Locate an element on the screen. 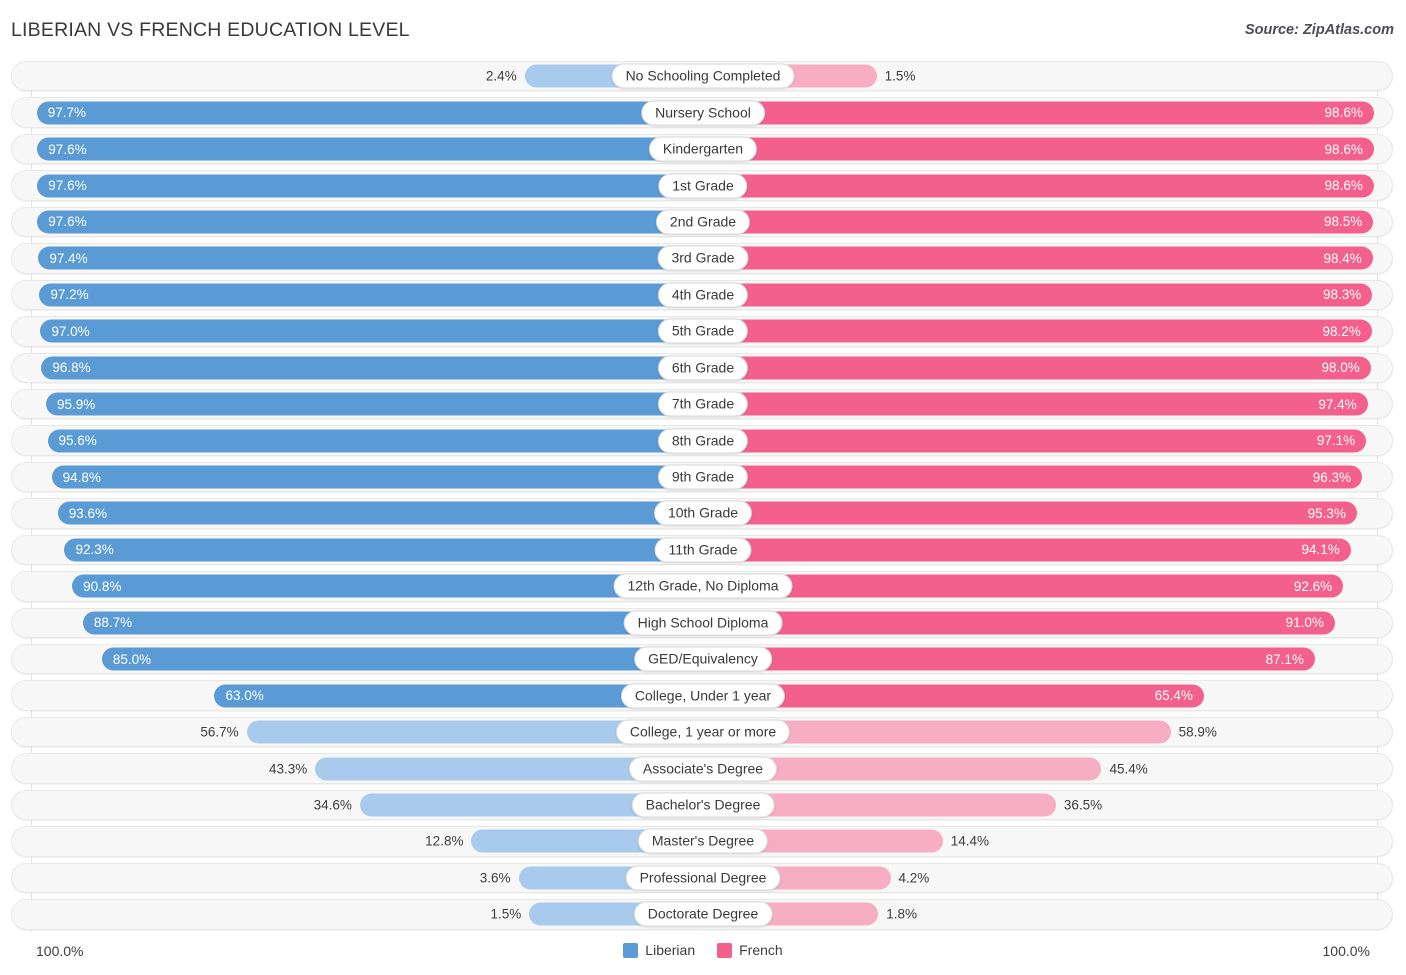  bar-french: 94.1% is located at coordinates (1027, 550).